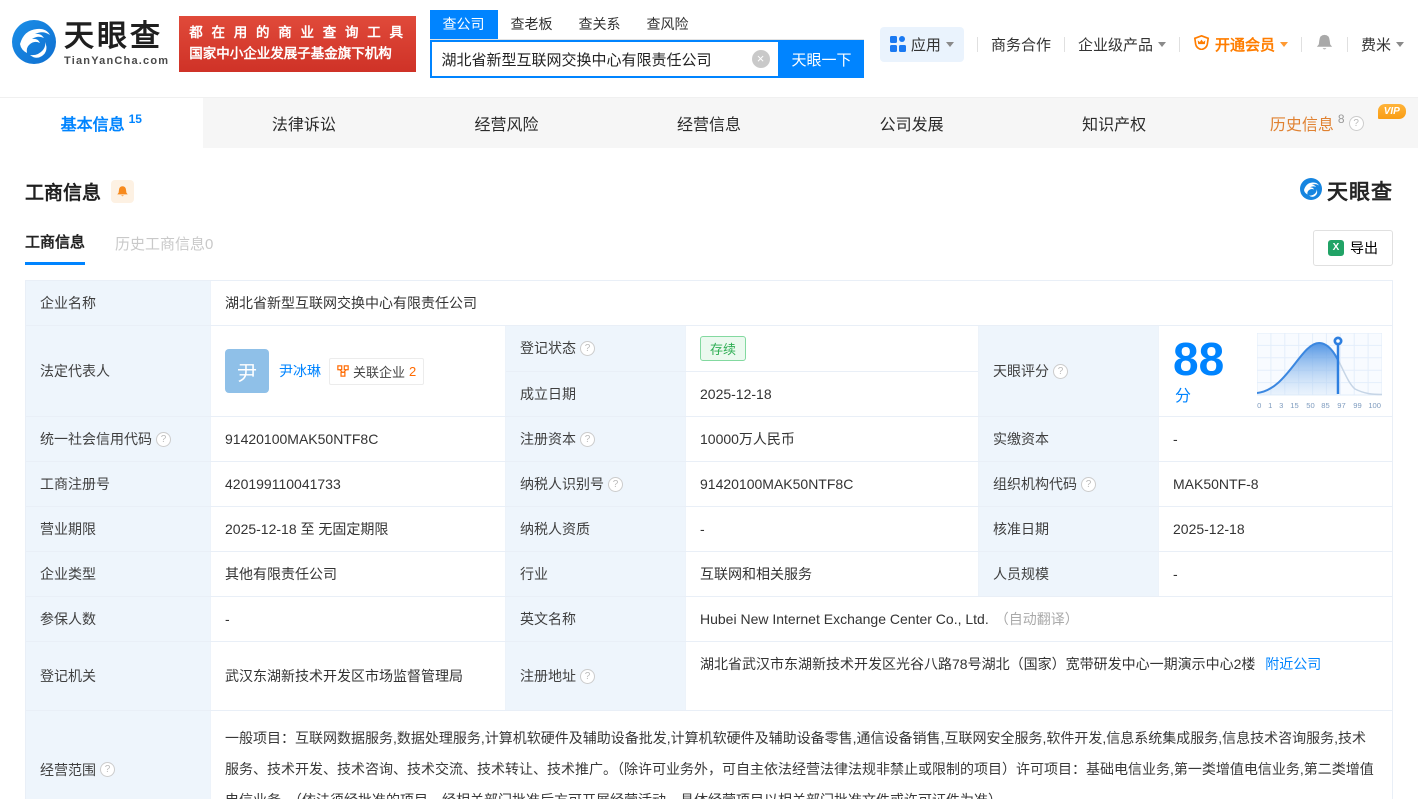 The width and height of the screenshot is (1418, 799). Describe the element at coordinates (1336, 248) in the screenshot. I see `excel-icon: X` at that location.